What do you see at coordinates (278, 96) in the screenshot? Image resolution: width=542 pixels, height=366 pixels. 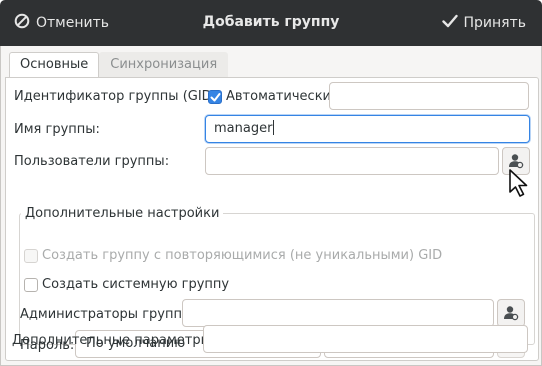 I see `gid-auto-label: Автоматически` at bounding box center [278, 96].